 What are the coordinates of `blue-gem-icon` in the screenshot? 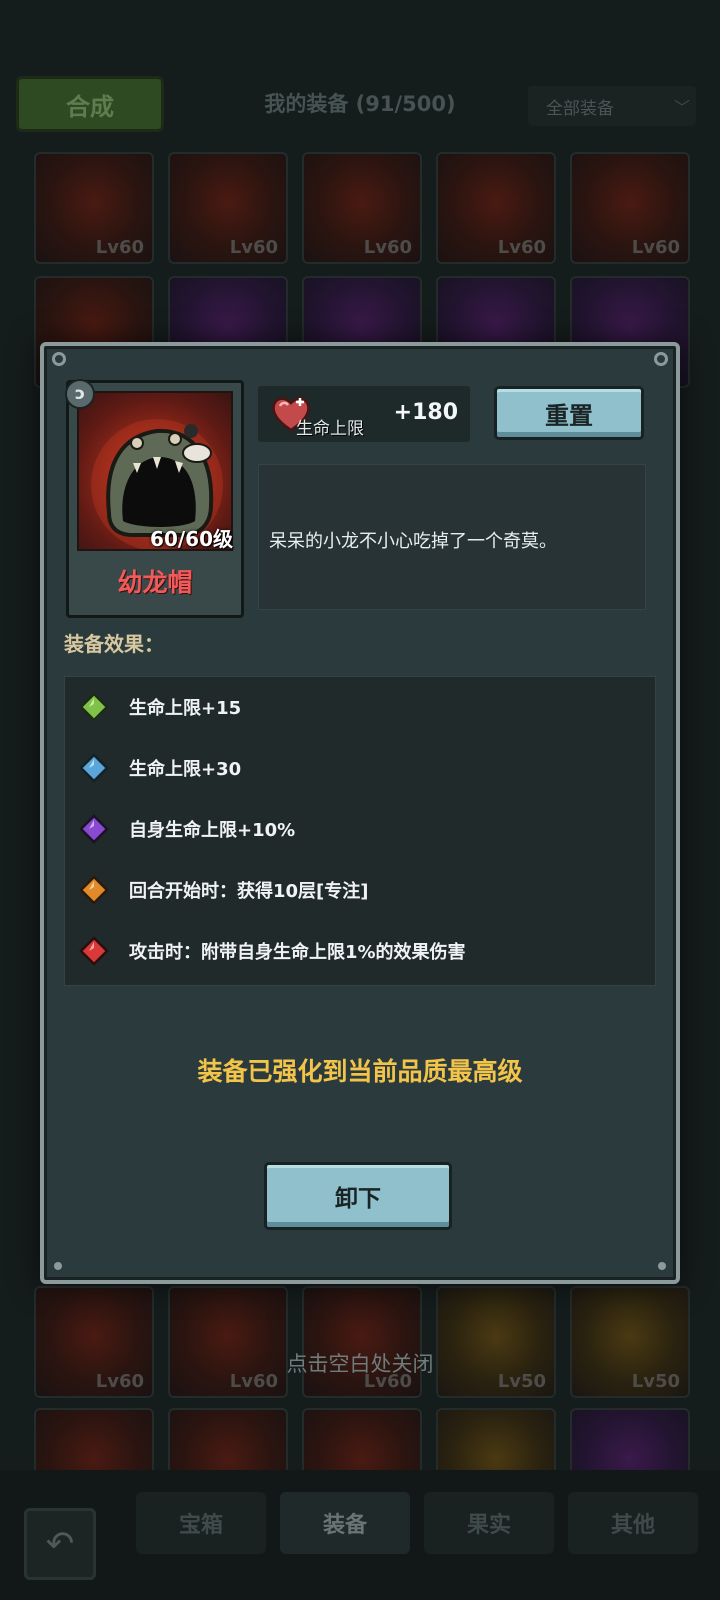 It's located at (94, 768).